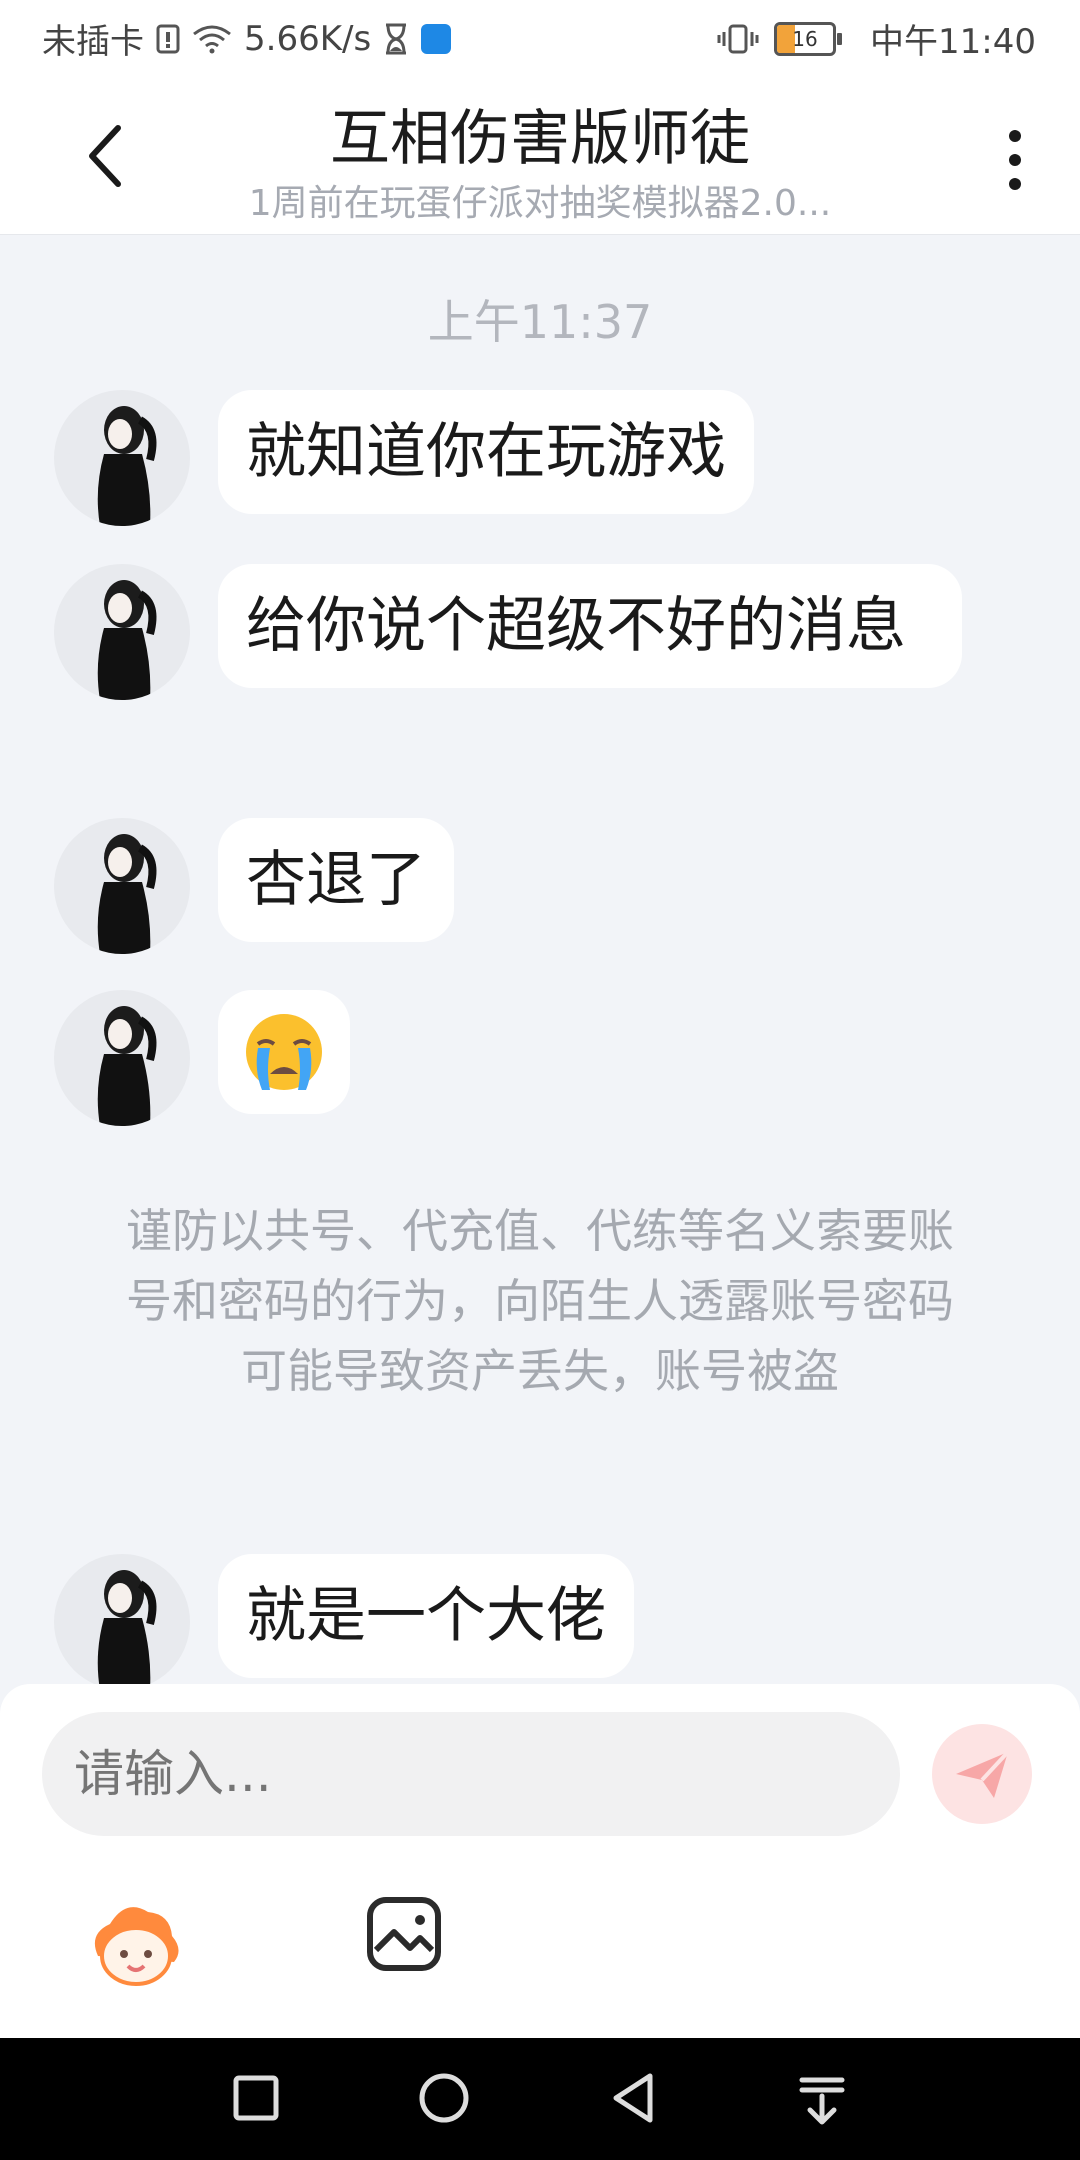 The width and height of the screenshot is (1080, 2160). What do you see at coordinates (308, 38) in the screenshot?
I see `network-speed: 5.66K/s` at bounding box center [308, 38].